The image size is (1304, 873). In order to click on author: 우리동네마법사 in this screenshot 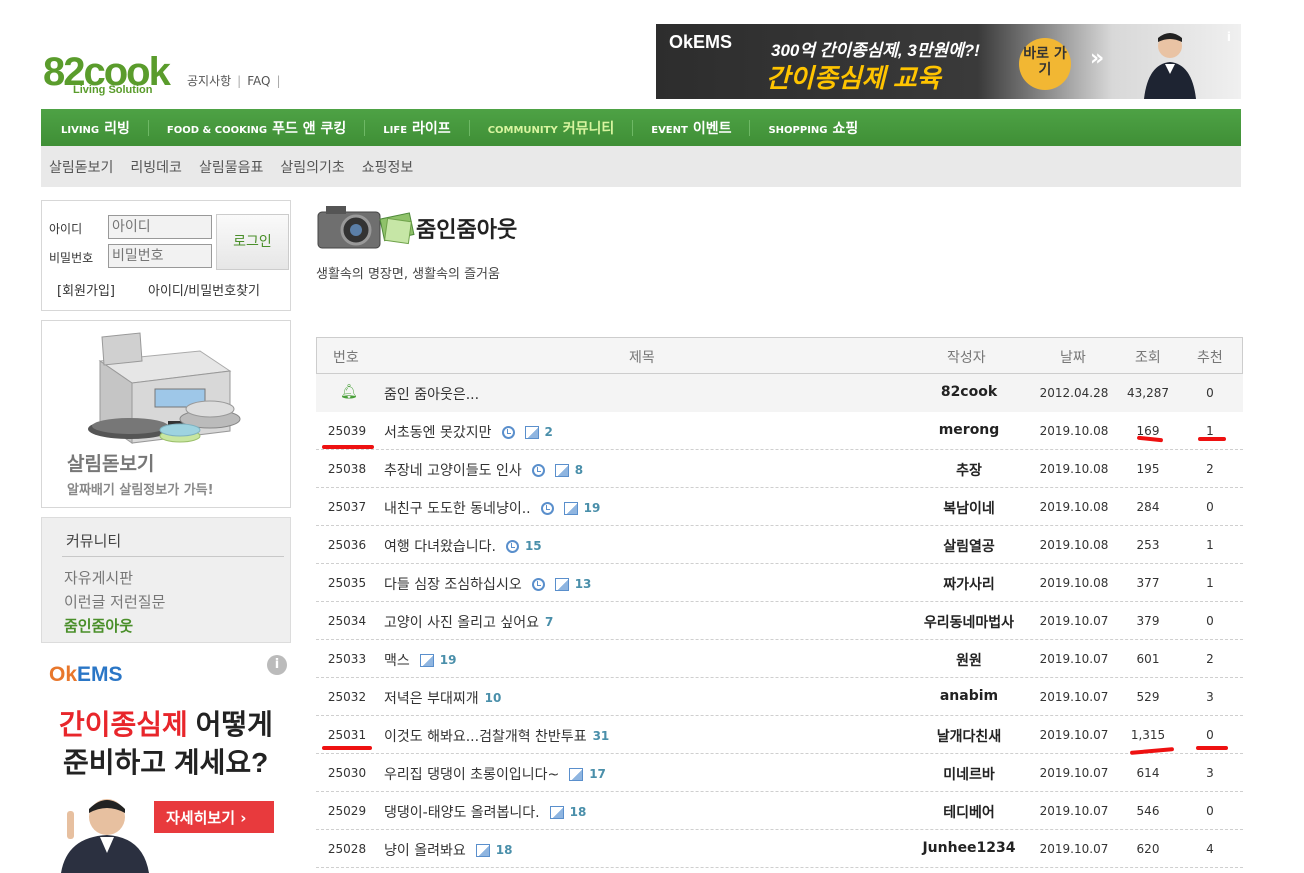, I will do `click(969, 622)`.